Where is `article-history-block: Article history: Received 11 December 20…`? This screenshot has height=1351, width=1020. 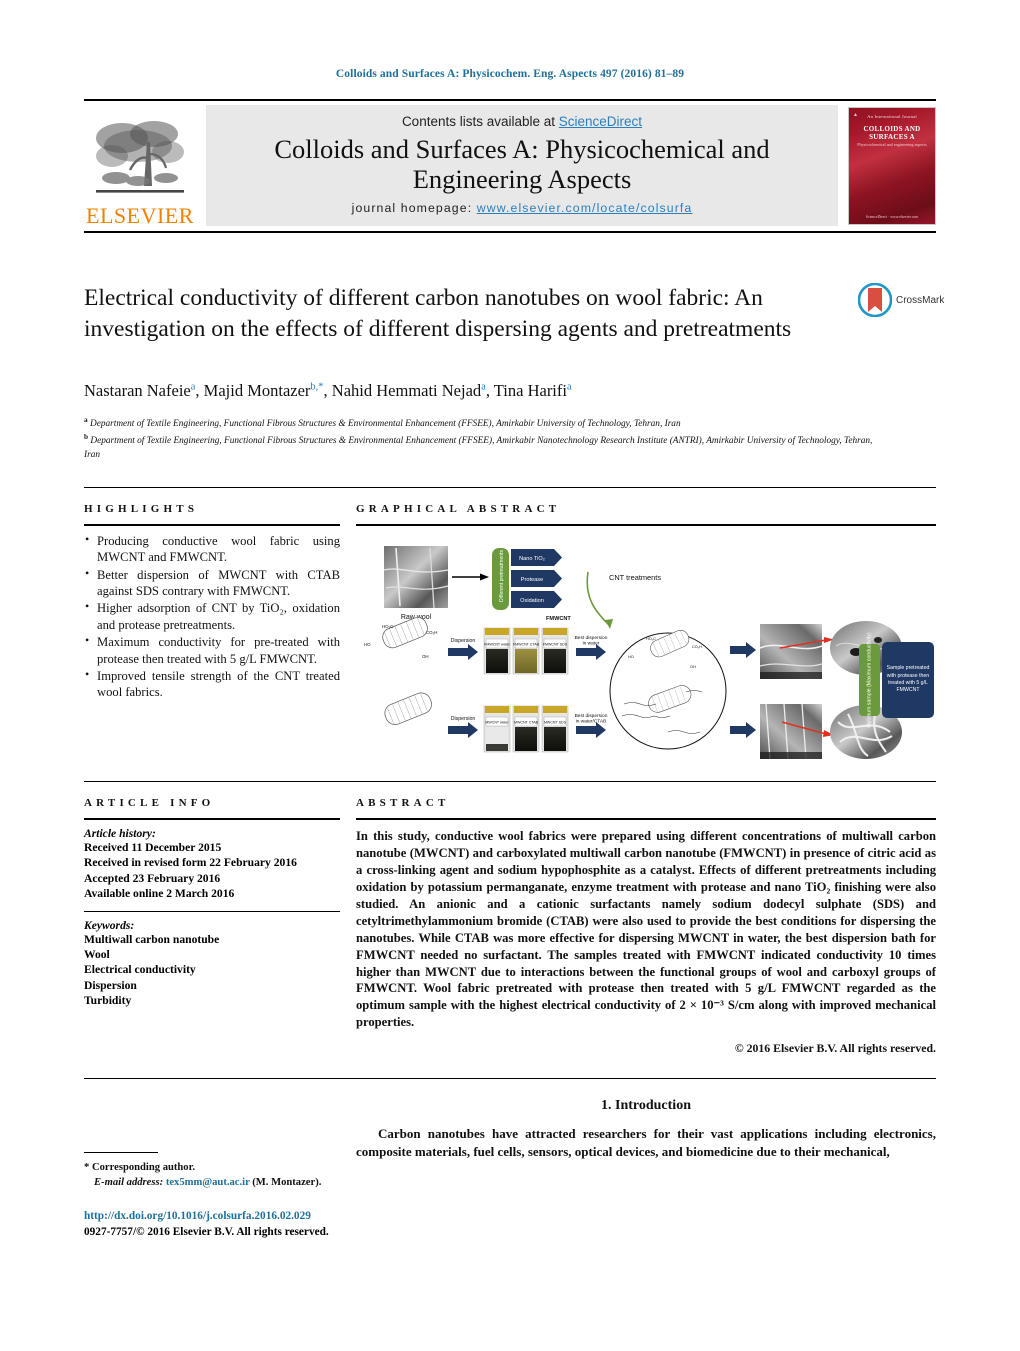
article-history-block: Article history: Received 11 December 20… is located at coordinates (212, 864).